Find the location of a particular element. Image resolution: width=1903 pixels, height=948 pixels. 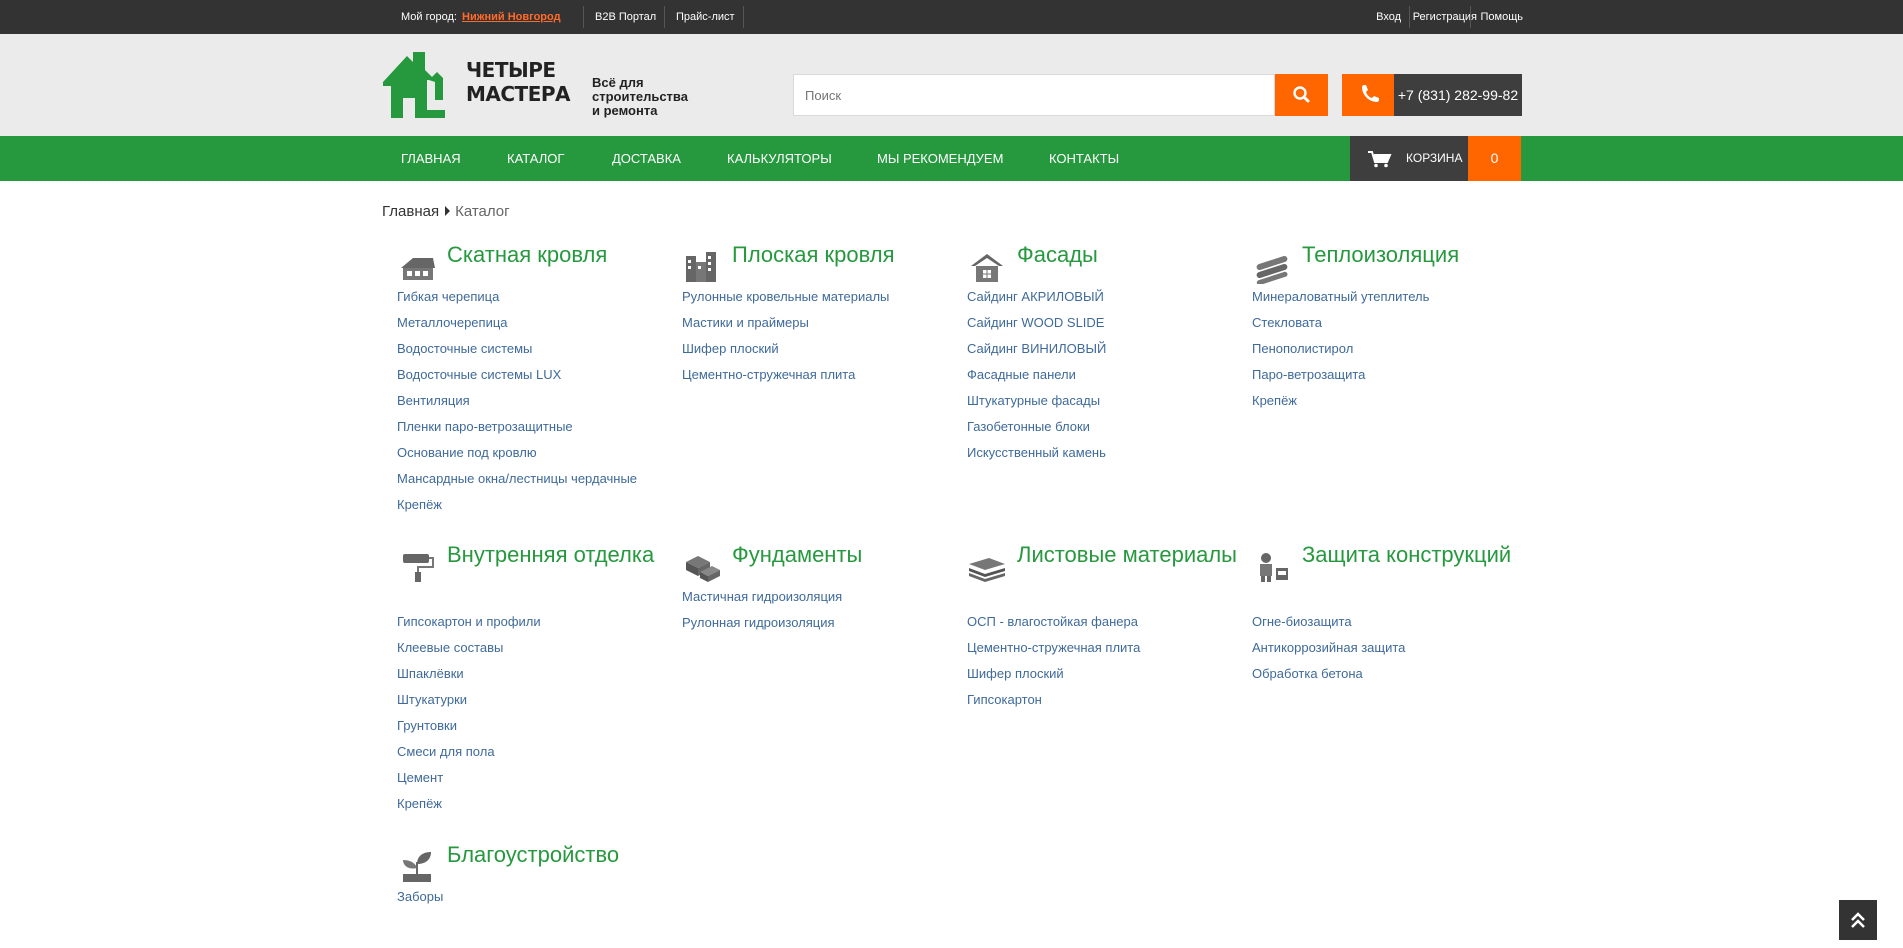

slogan: Всё для строительства и ремонта is located at coordinates (640, 97).